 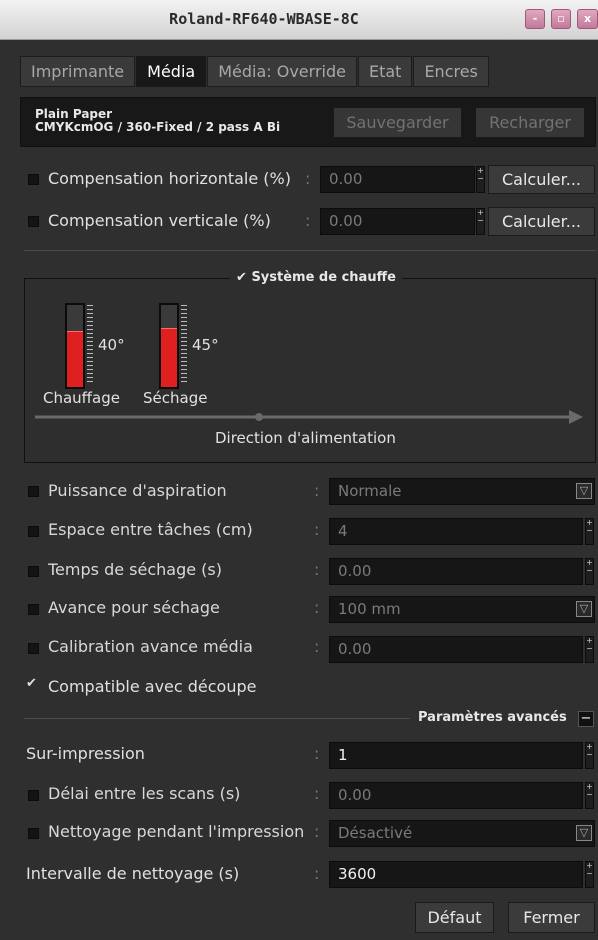 What do you see at coordinates (589, 531) in the screenshot?
I see `job-gap-spinner: + −` at bounding box center [589, 531].